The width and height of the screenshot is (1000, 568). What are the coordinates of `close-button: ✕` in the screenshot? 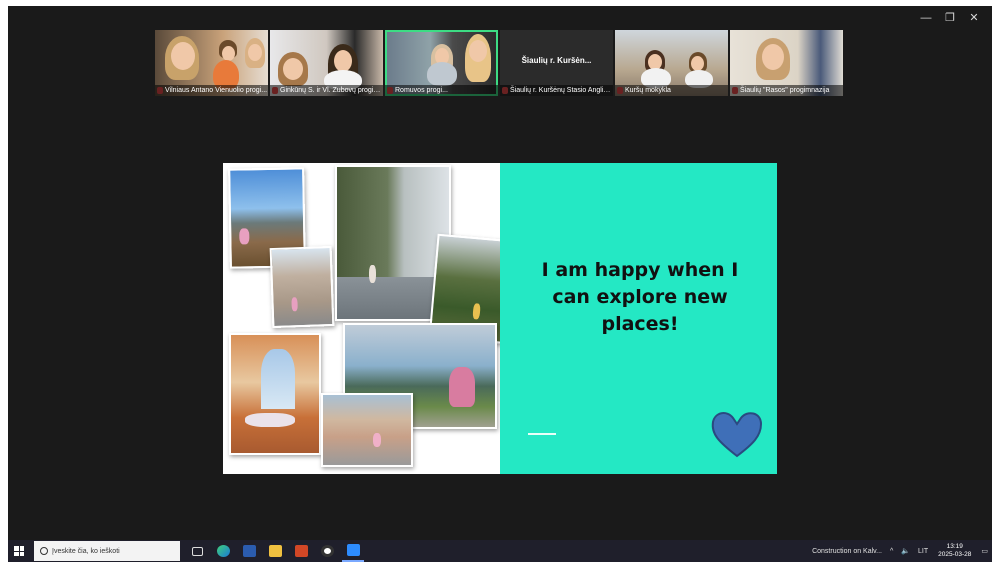 It's located at (974, 18).